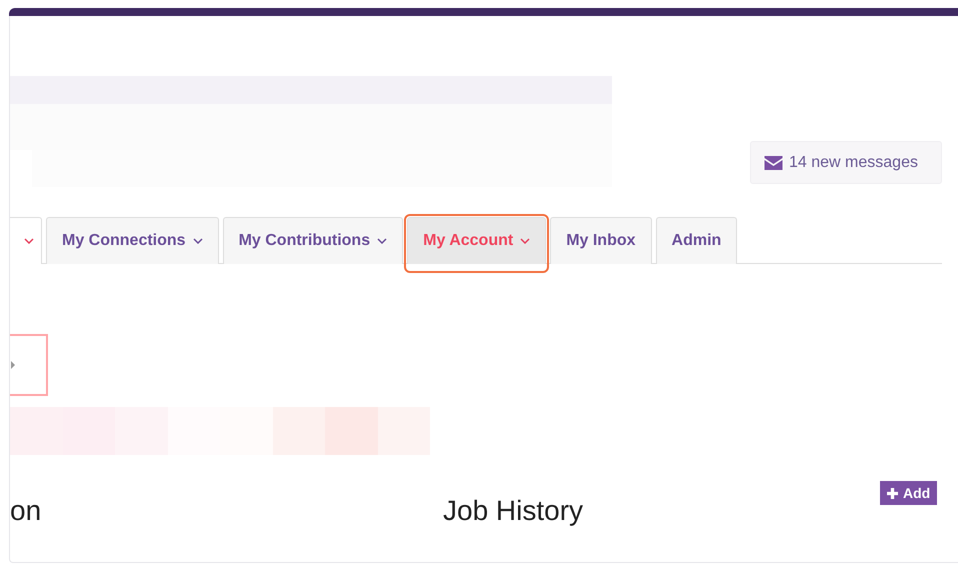 The width and height of the screenshot is (958, 570). What do you see at coordinates (601, 240) in the screenshot?
I see `nav-tab: My Inbox` at bounding box center [601, 240].